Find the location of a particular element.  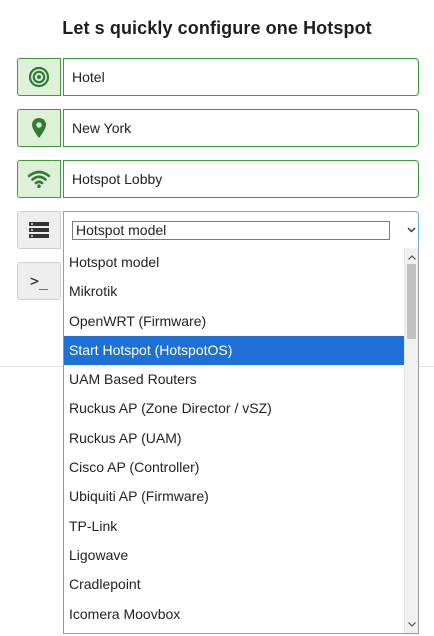

map-pin-icon is located at coordinates (39, 128).